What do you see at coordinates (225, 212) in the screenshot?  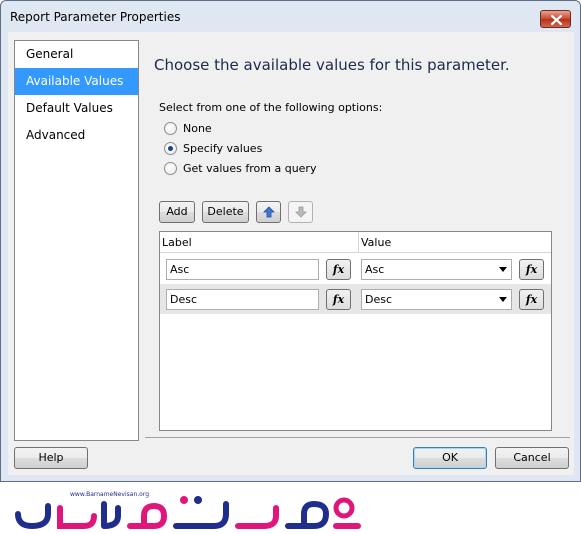 I see `delete-button: Delete` at bounding box center [225, 212].